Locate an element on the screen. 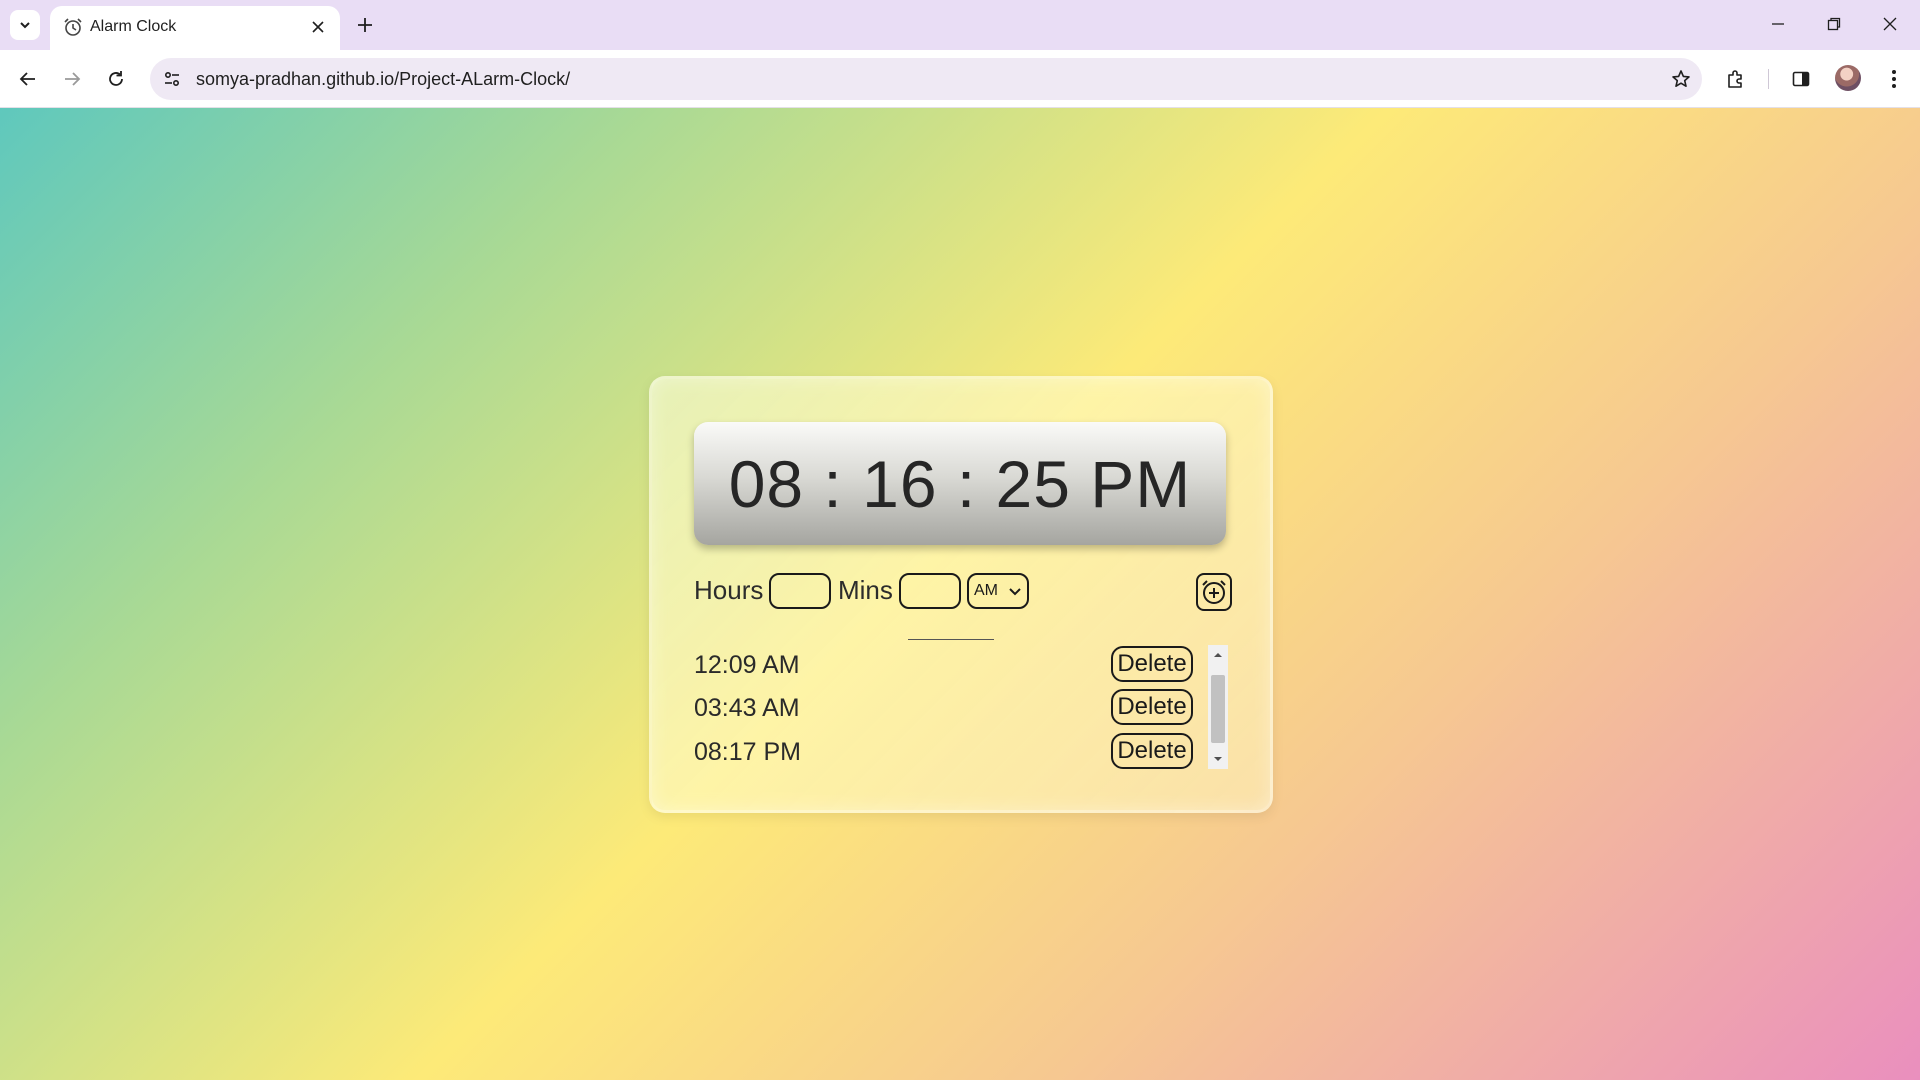 This screenshot has height=1080, width=1920. scroll-up-arrow-icon is located at coordinates (1218, 655).